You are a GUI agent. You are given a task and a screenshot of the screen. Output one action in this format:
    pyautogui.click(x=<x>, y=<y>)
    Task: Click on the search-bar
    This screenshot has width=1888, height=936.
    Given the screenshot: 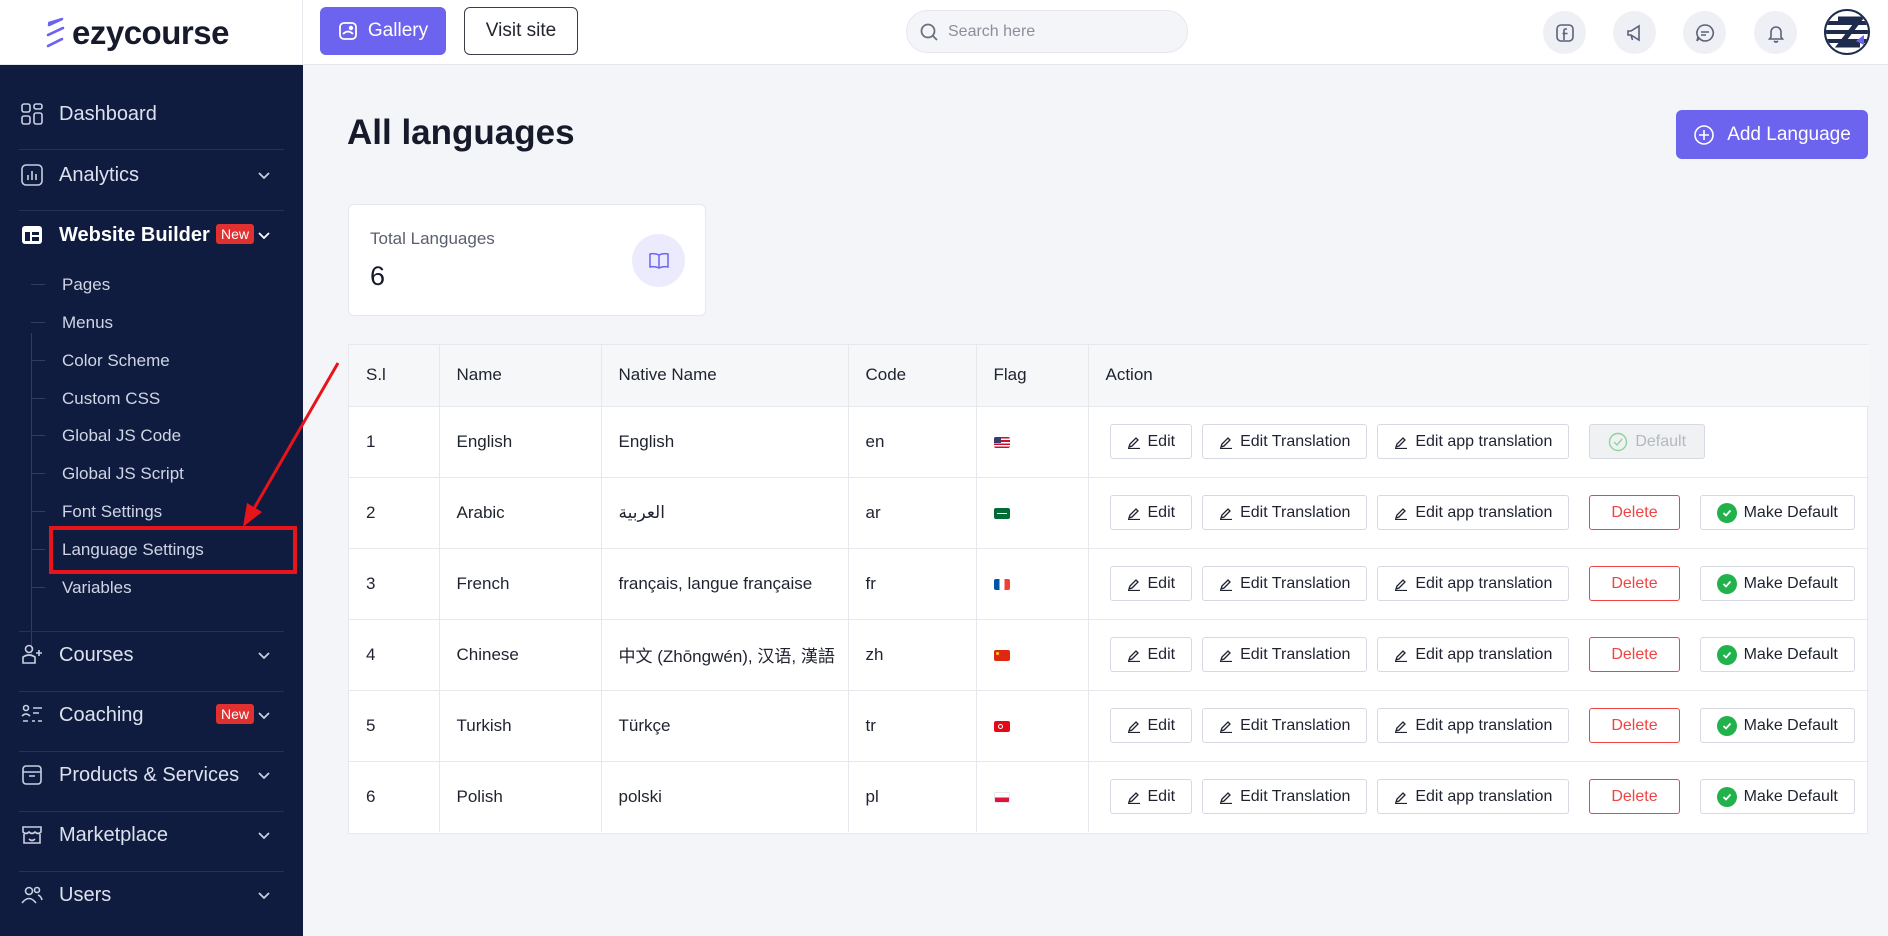 What is the action you would take?
    pyautogui.click(x=1047, y=31)
    